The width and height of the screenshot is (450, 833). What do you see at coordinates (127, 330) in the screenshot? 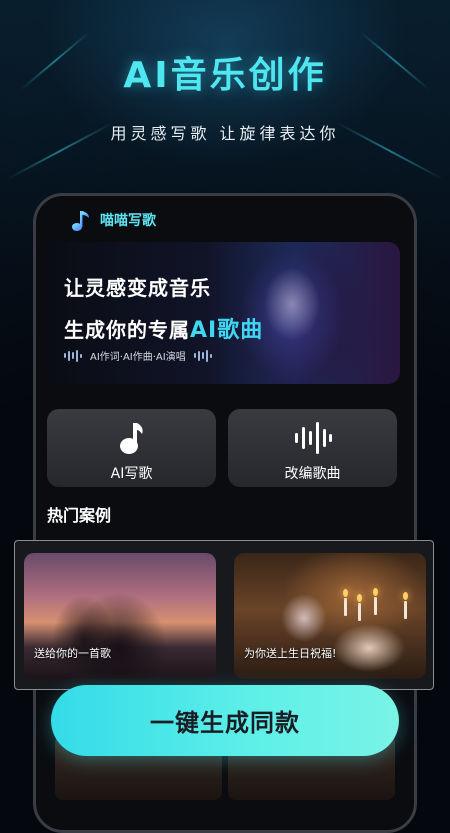
I see `banner-subheadline-prefix: 生成你的专属` at bounding box center [127, 330].